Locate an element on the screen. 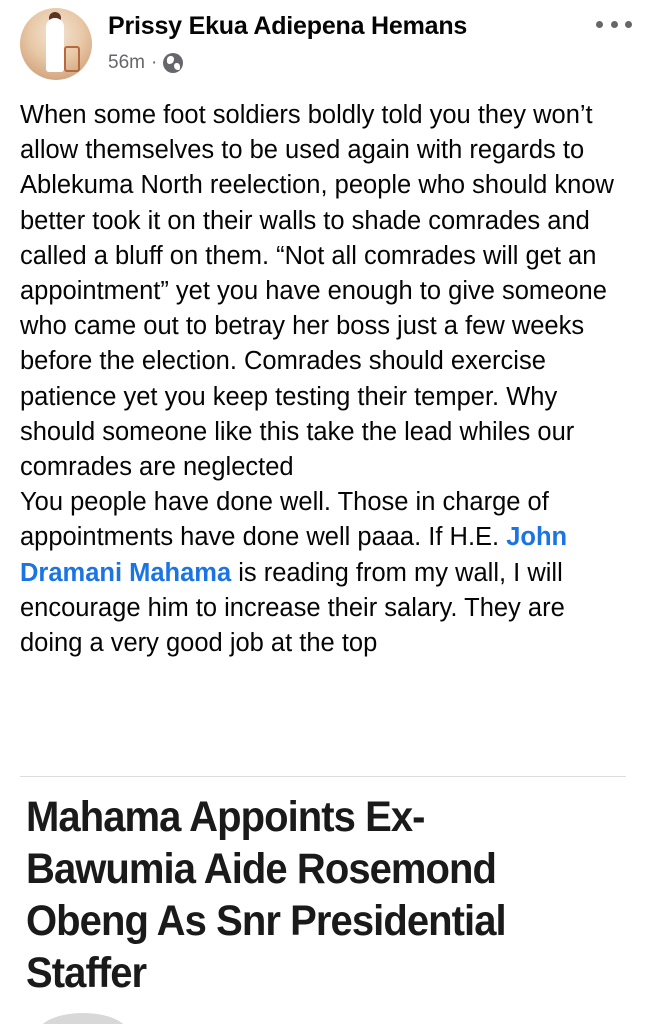 The height and width of the screenshot is (1024, 646). more-horizontal-icon is located at coordinates (614, 24).